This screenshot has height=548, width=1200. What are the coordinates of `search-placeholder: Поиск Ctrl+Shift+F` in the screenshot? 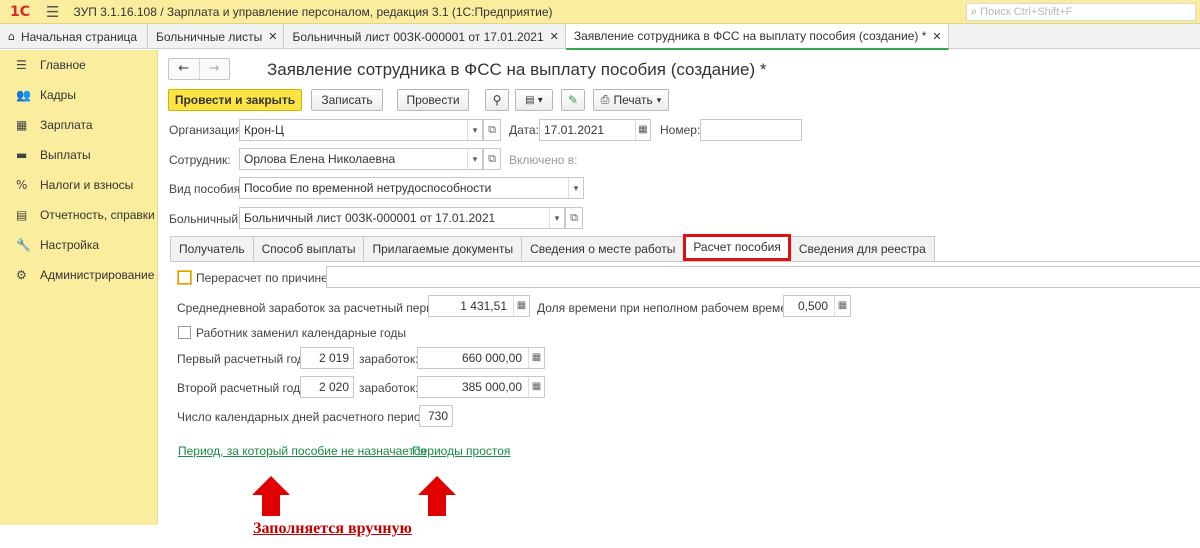 It's located at (1026, 12).